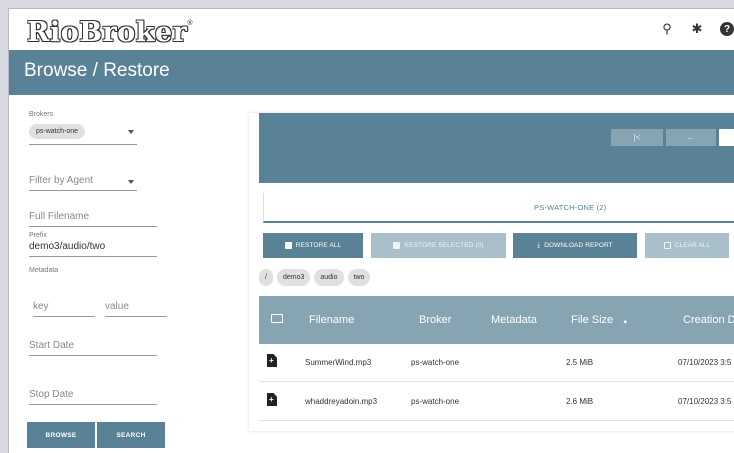 This screenshot has height=453, width=734. Describe the element at coordinates (329, 277) in the screenshot. I see `breadcrumb-audio: audio` at that location.